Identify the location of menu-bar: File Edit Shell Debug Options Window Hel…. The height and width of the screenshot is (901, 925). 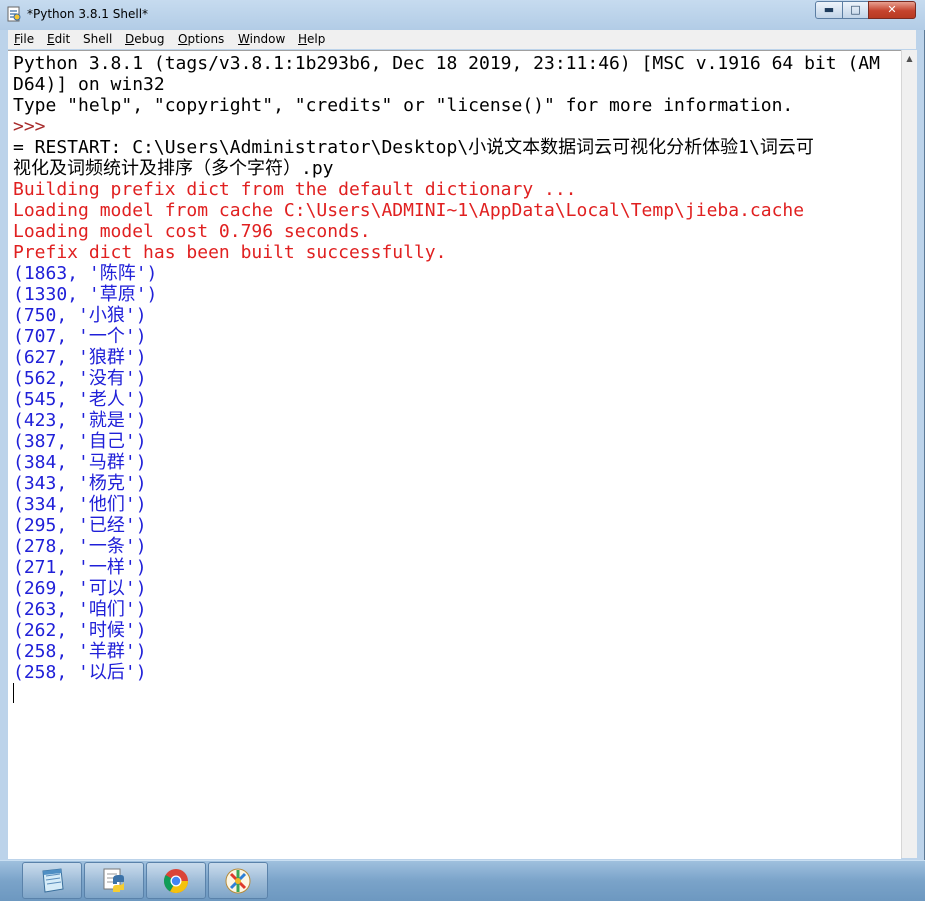
(462, 39).